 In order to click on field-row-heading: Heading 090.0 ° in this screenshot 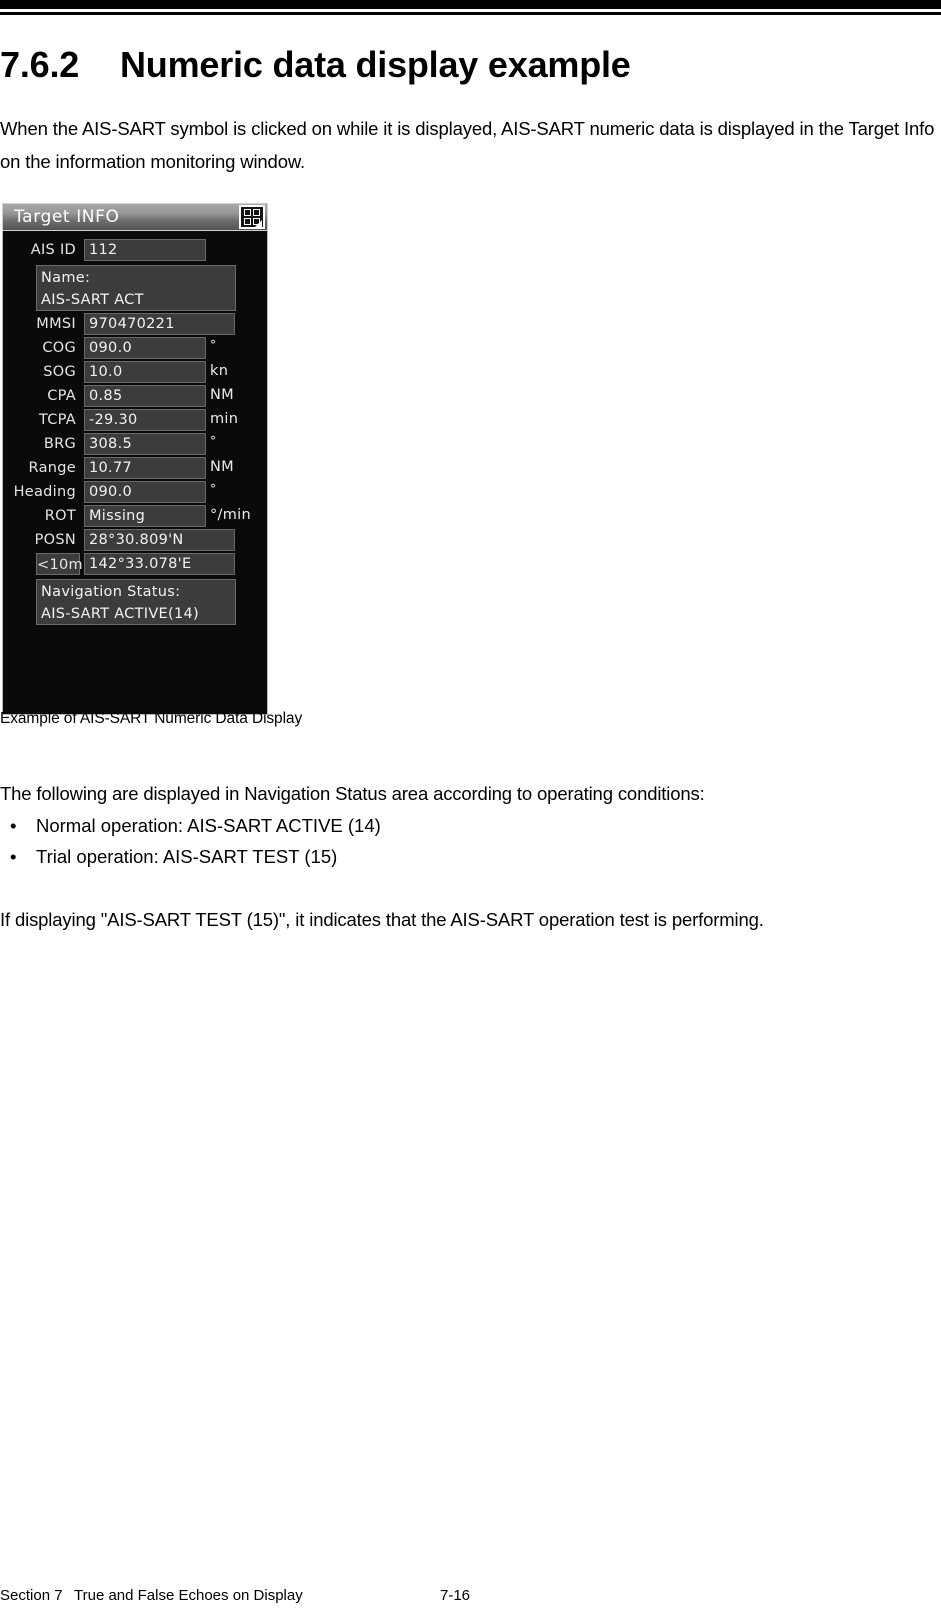, I will do `click(135, 493)`.